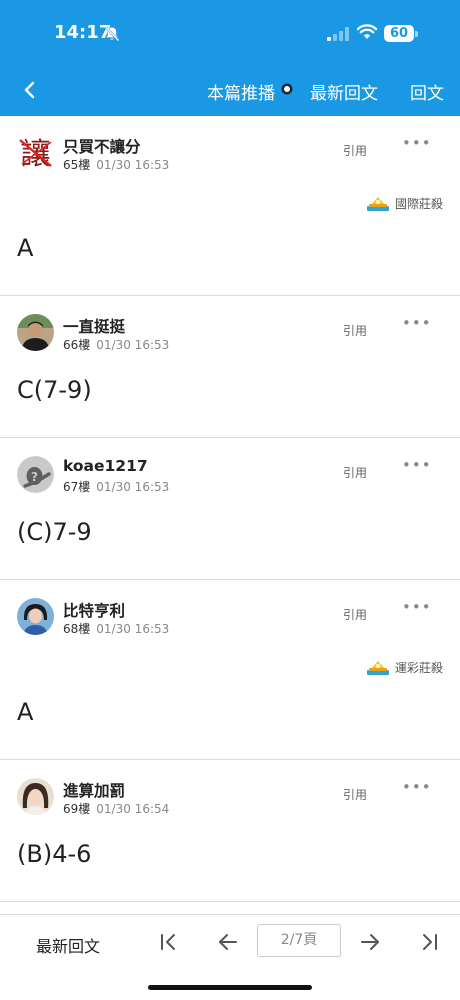 Image resolution: width=460 pixels, height=1000 pixels. Describe the element at coordinates (54, 532) in the screenshot. I see `post-content: (C)7-9` at that location.